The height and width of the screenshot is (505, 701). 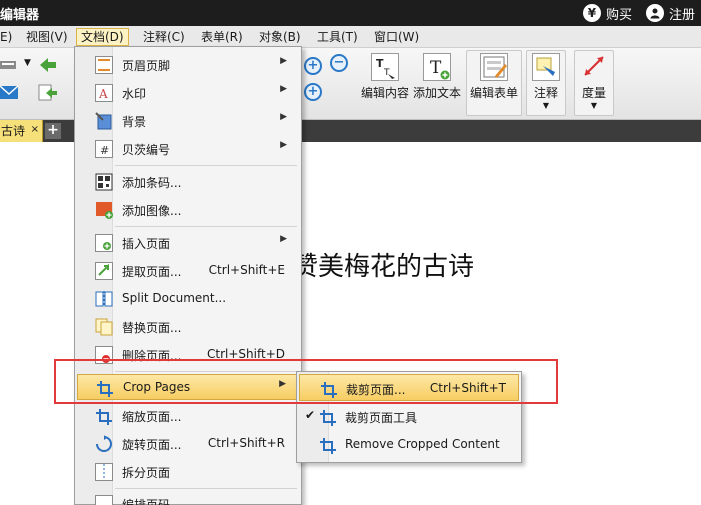 What do you see at coordinates (27, 63) in the screenshot?
I see `chevron-down-icon: ▼` at bounding box center [27, 63].